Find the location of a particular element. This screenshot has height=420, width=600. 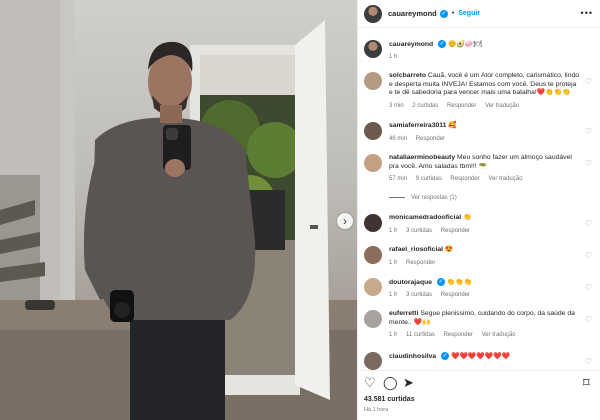

comment-username: rafael_riosoficial is located at coordinates (416, 249).